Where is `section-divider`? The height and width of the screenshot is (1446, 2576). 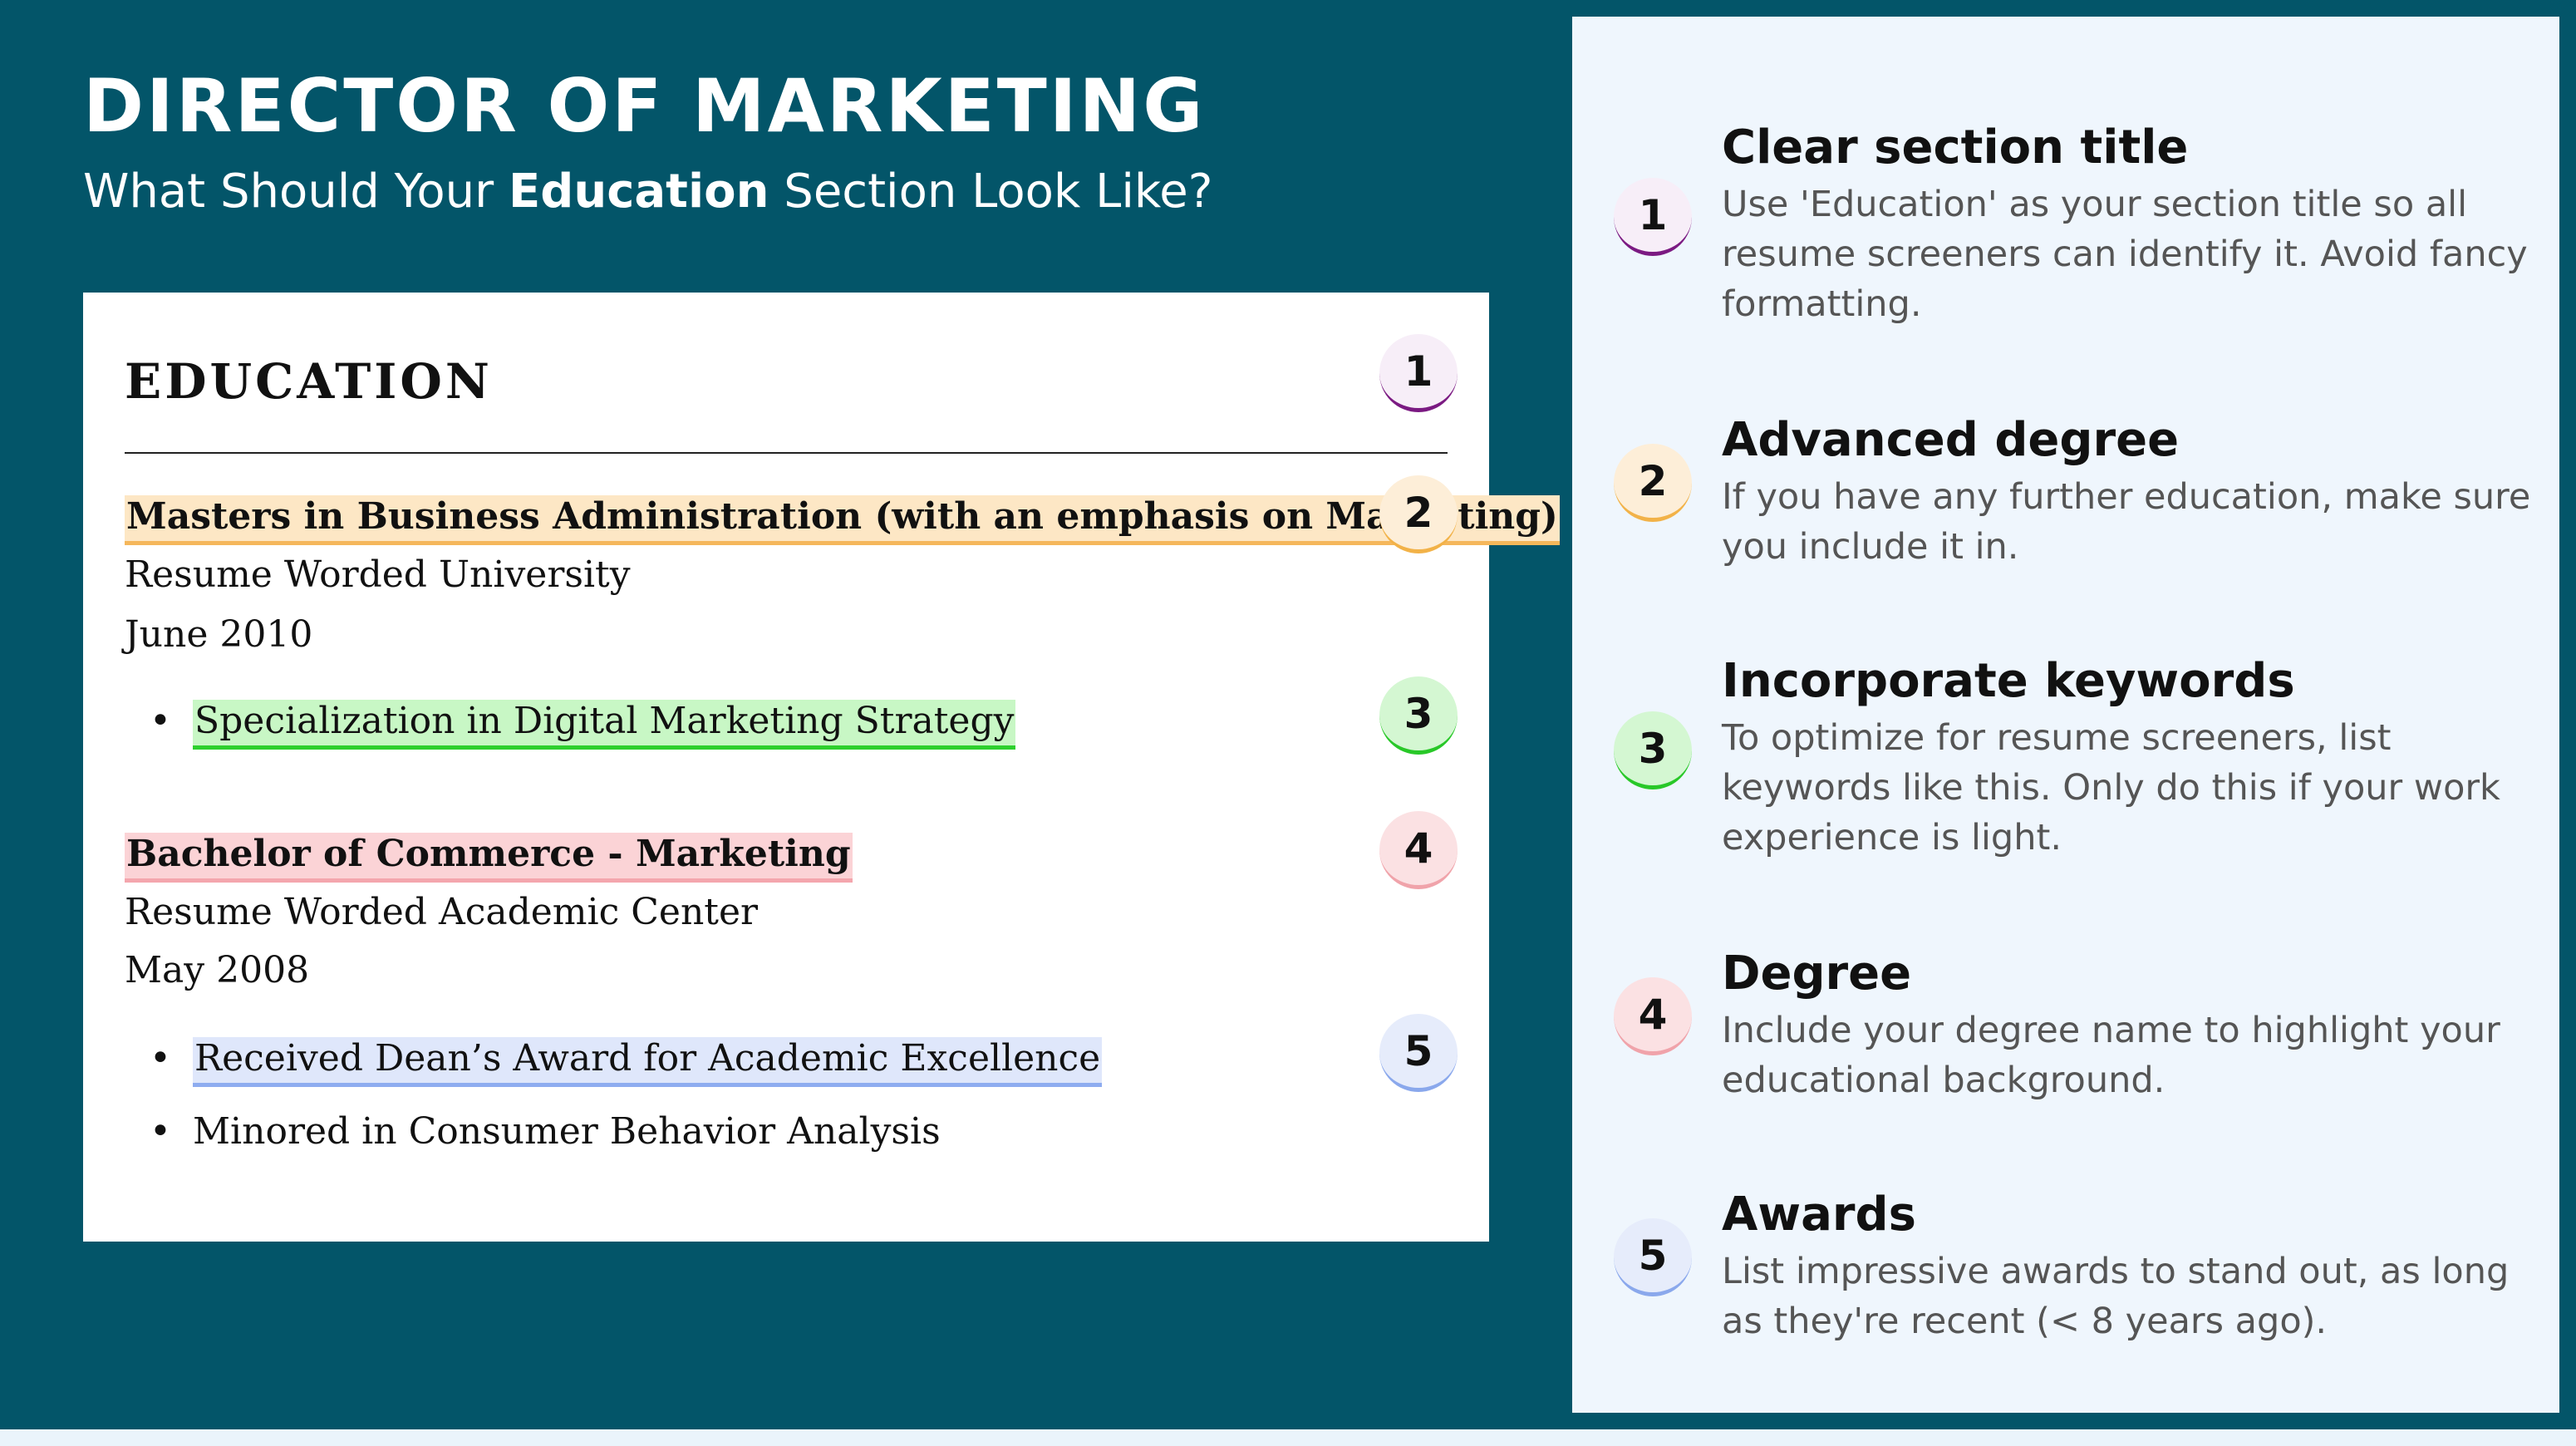
section-divider is located at coordinates (786, 453).